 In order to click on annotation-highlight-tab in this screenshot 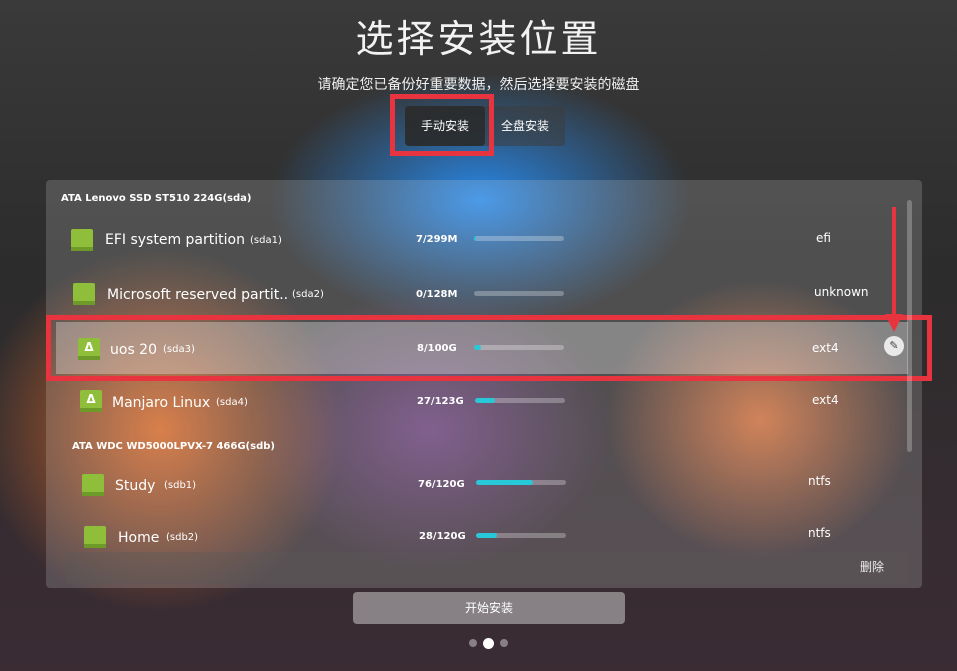, I will do `click(442, 125)`.